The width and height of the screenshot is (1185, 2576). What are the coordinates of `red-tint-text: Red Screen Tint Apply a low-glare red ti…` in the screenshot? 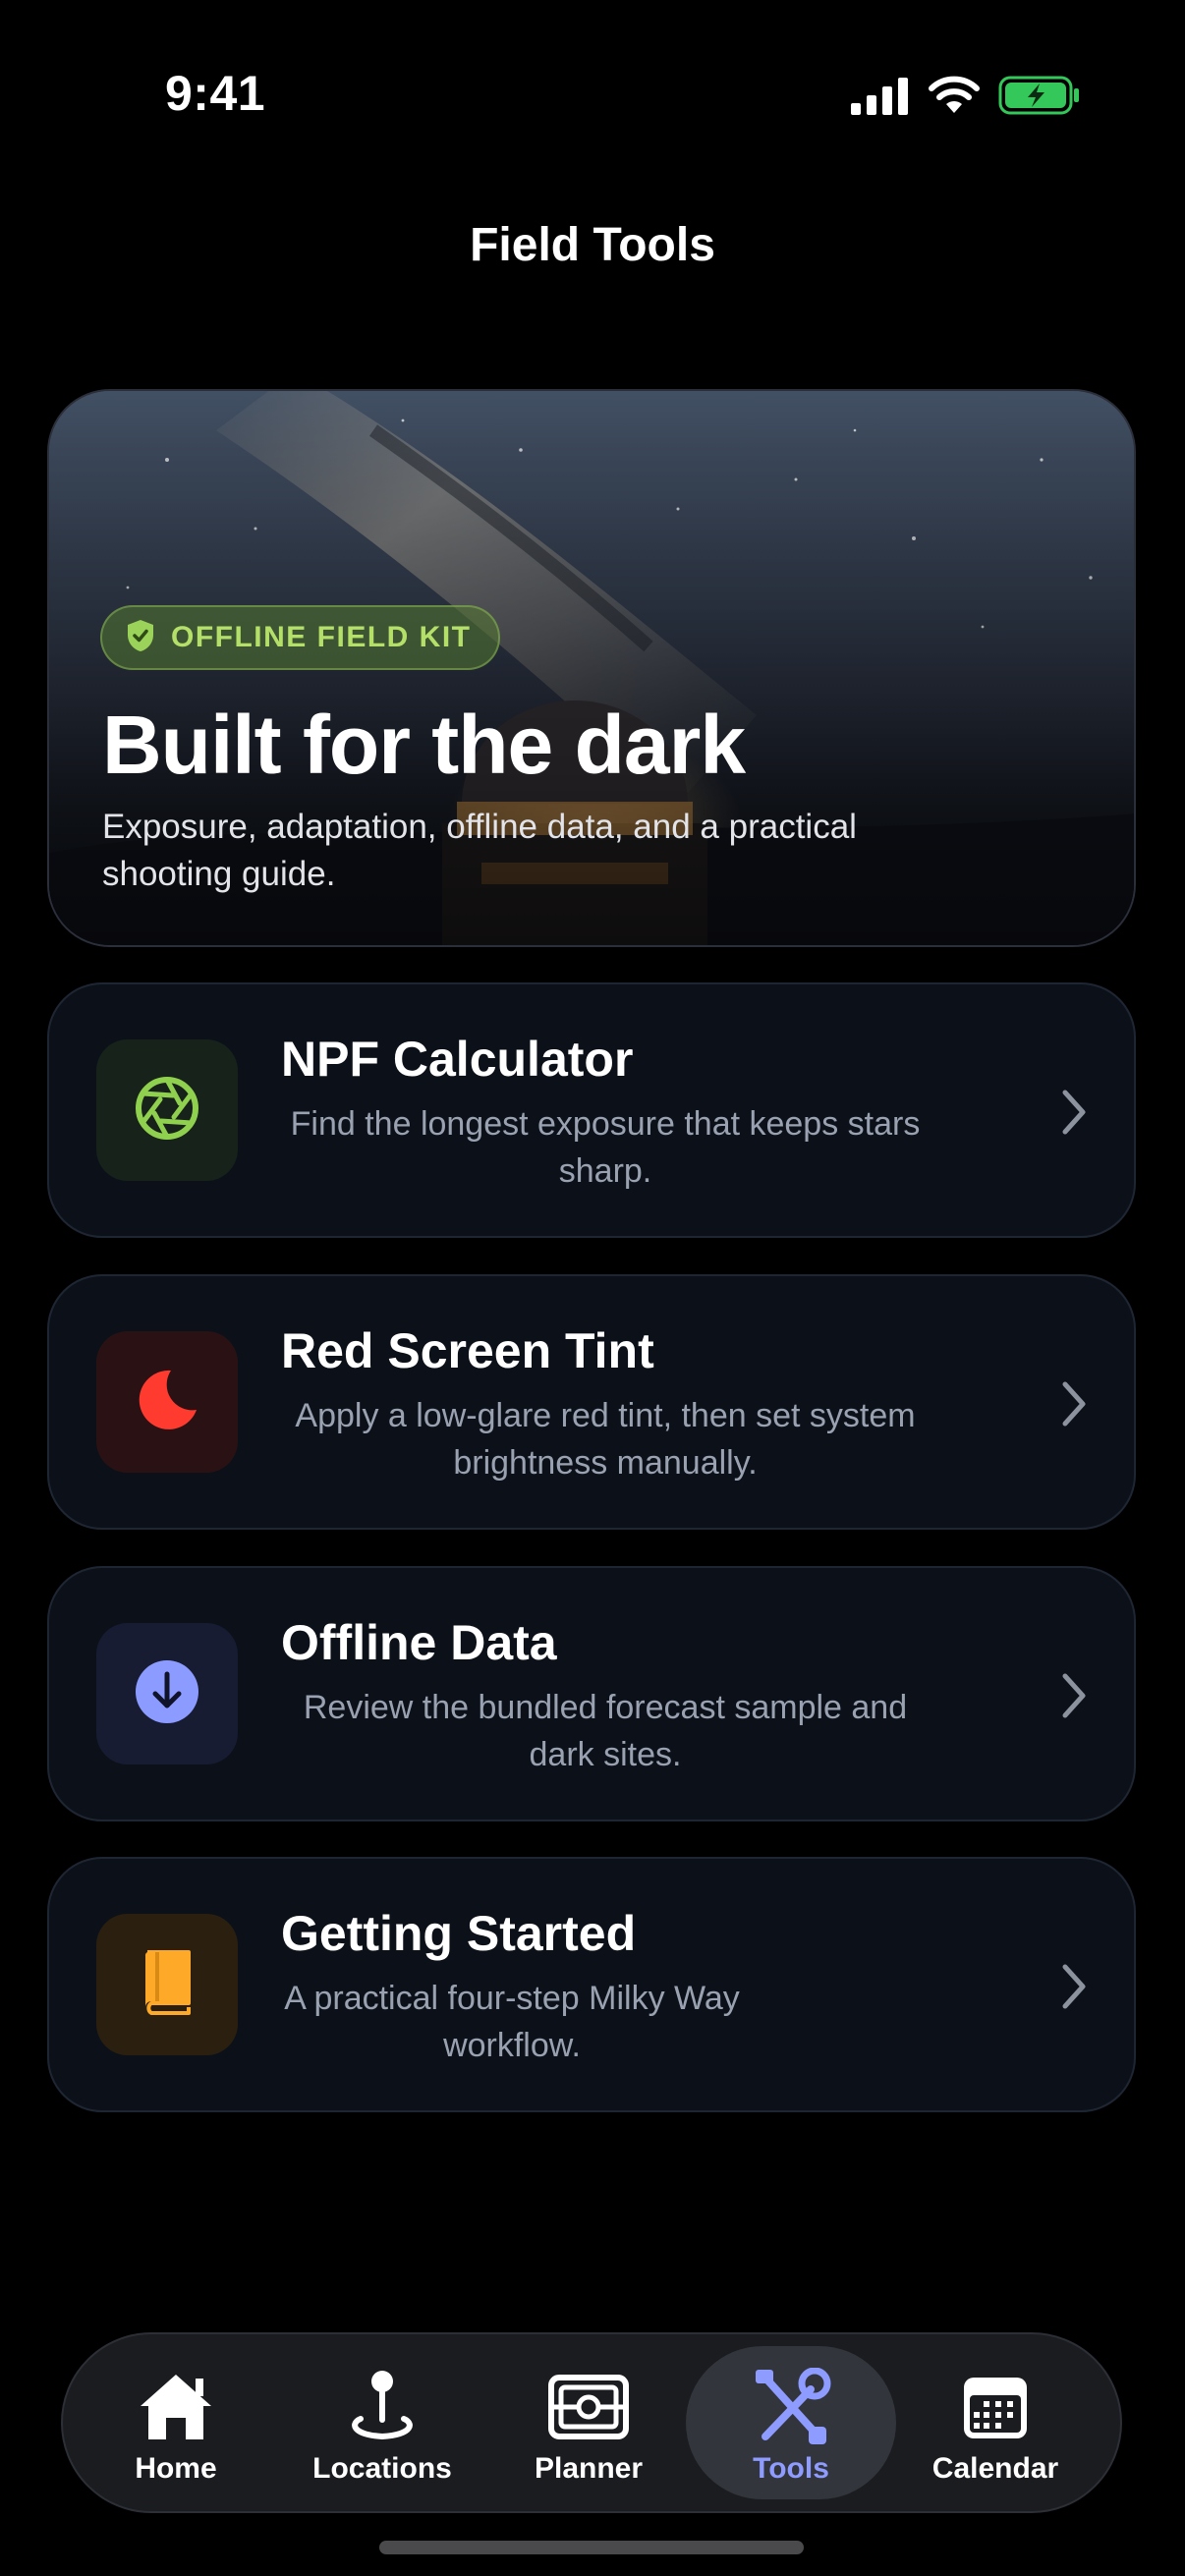 It's located at (635, 1403).